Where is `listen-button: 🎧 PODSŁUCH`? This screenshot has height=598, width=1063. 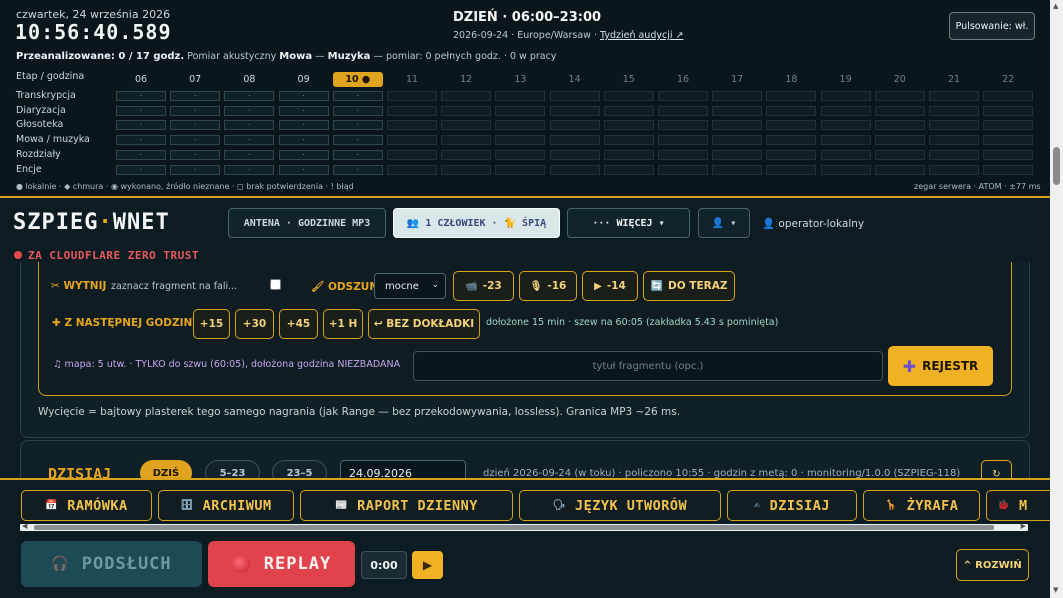
listen-button: 🎧 PODSŁUCH is located at coordinates (111, 564).